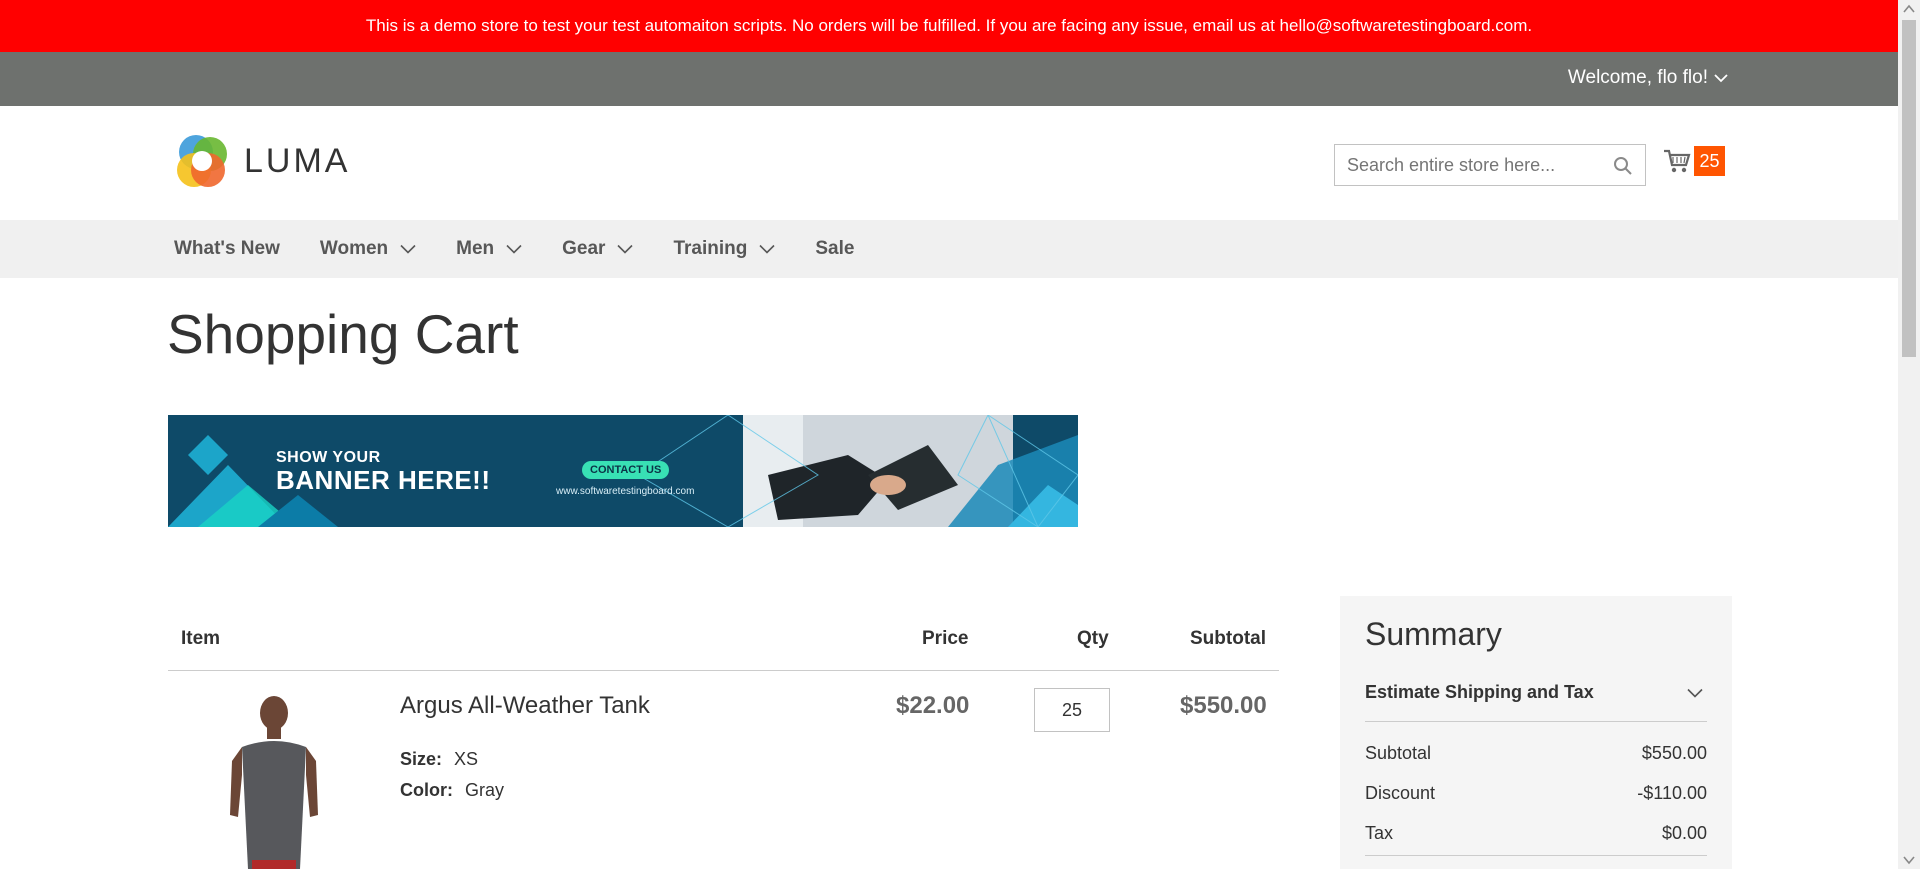 The width and height of the screenshot is (1920, 869). I want to click on header-qty: Qty, so click(1093, 638).